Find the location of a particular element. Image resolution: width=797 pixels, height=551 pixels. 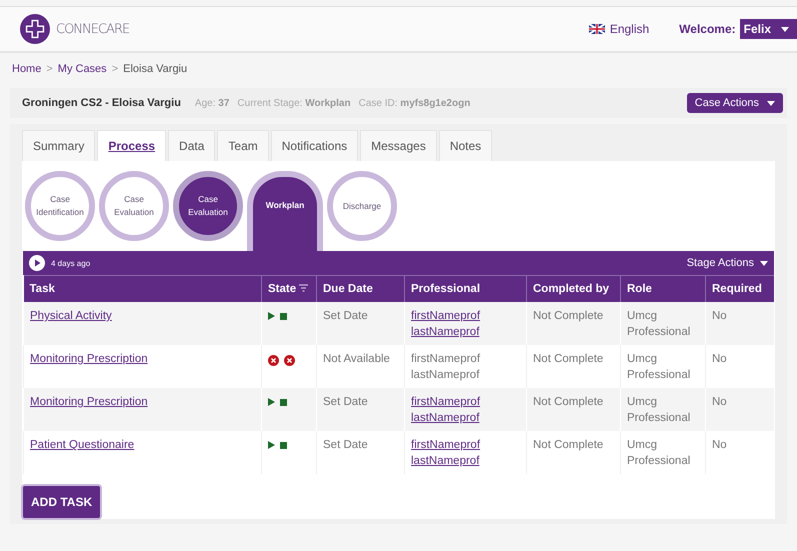

column-header: Role is located at coordinates (663, 289).